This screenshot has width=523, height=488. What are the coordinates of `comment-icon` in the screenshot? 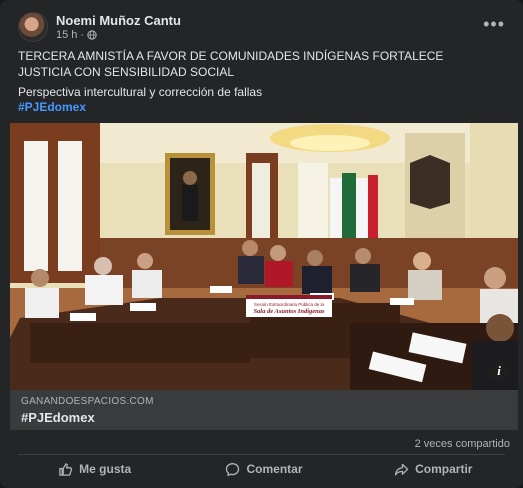 It's located at (233, 469).